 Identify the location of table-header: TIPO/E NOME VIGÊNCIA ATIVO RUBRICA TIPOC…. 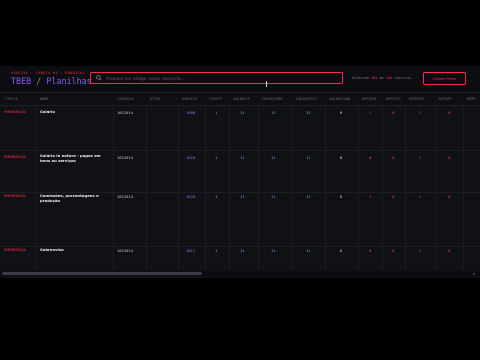
(240, 99).